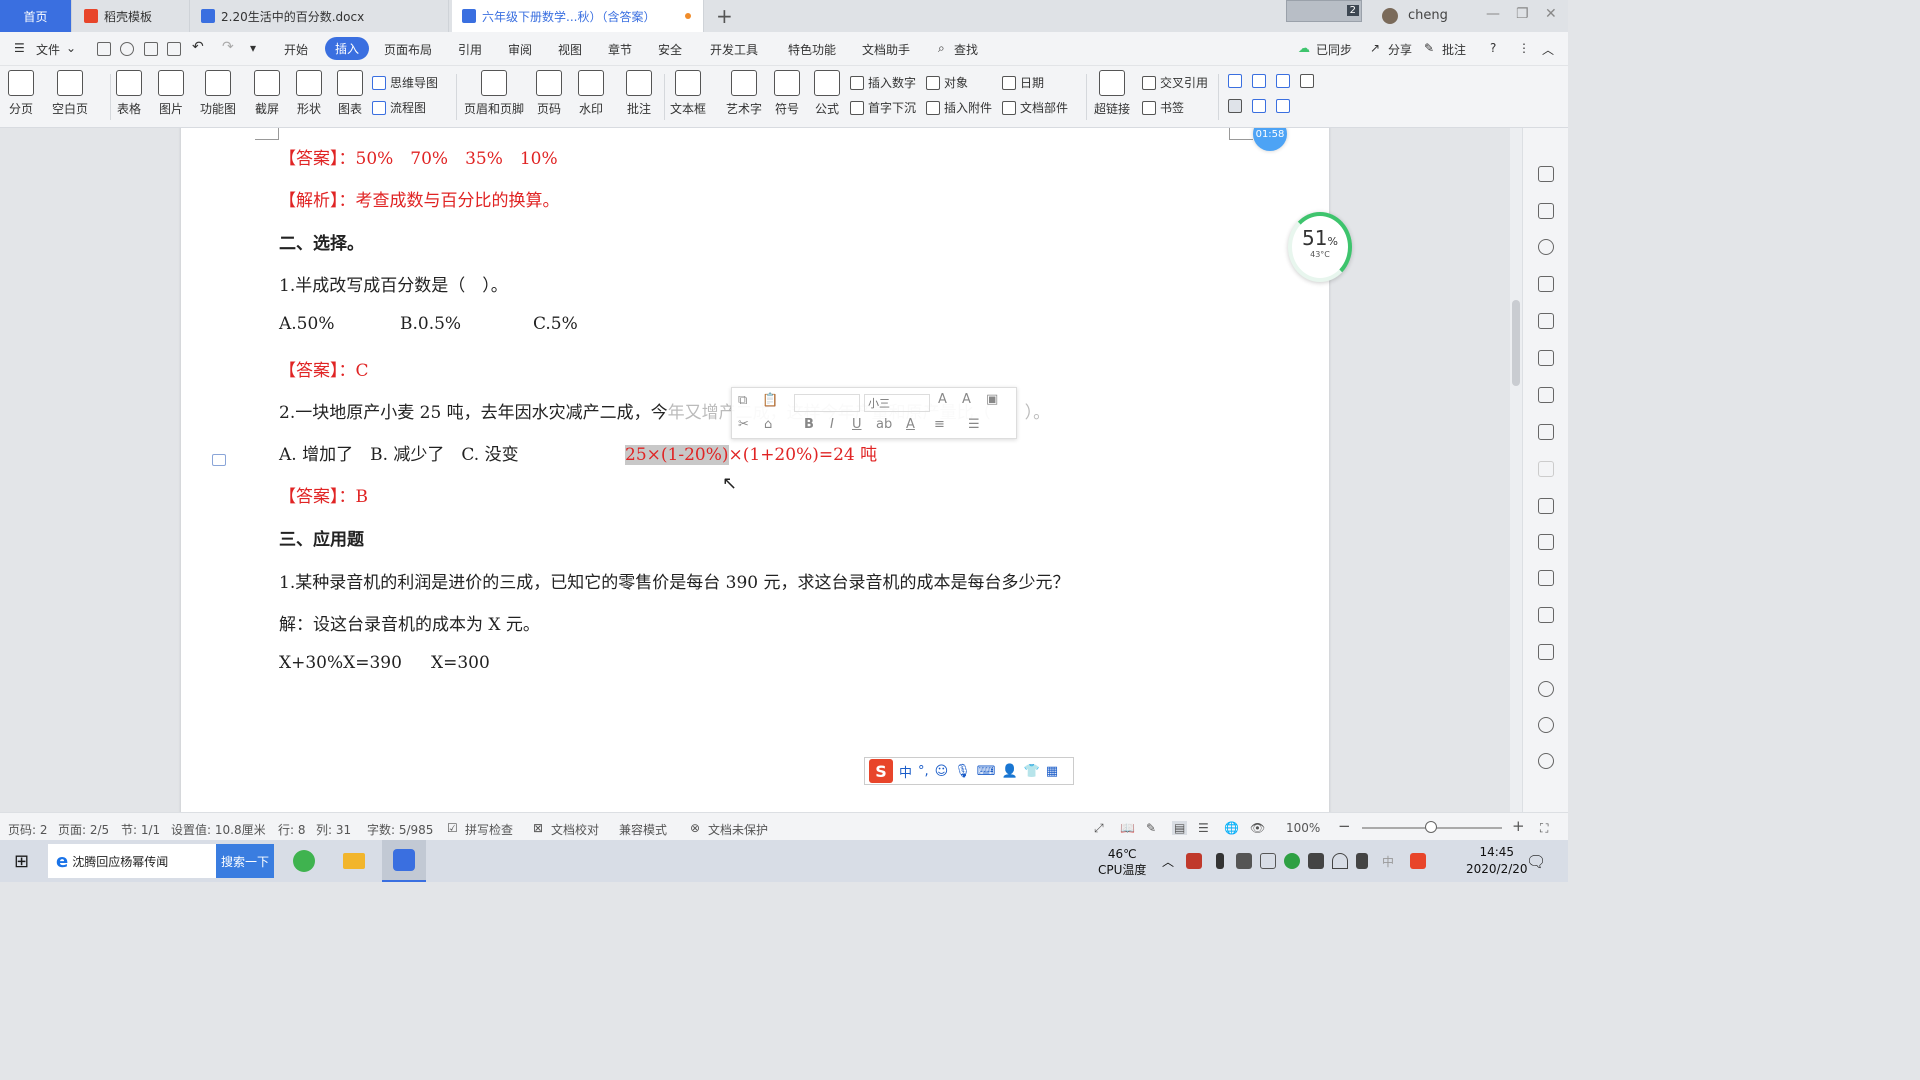  Describe the element at coordinates (884, 424) in the screenshot. I see `strikethrough-icon: ab` at that location.